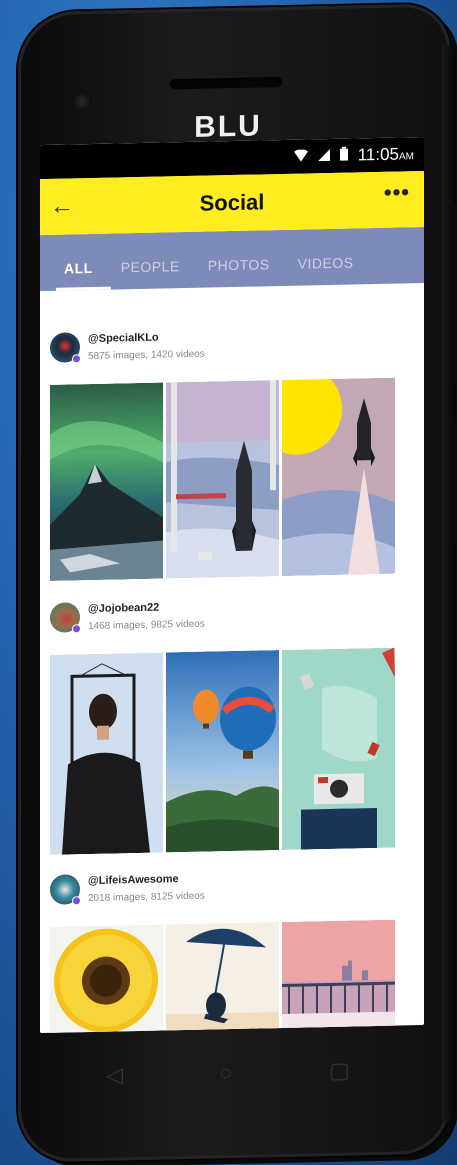 The width and height of the screenshot is (457, 1165). Describe the element at coordinates (454, 483) in the screenshot. I see `power-button` at that location.